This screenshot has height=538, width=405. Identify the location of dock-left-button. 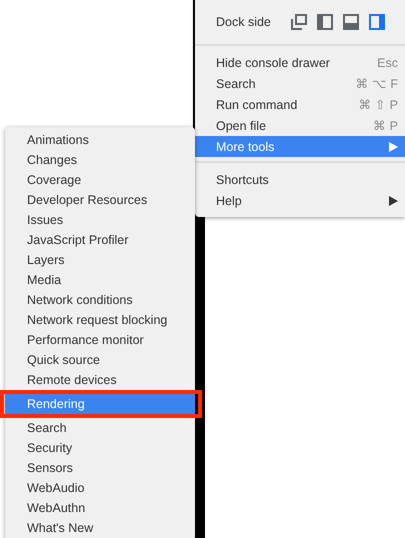
(325, 22).